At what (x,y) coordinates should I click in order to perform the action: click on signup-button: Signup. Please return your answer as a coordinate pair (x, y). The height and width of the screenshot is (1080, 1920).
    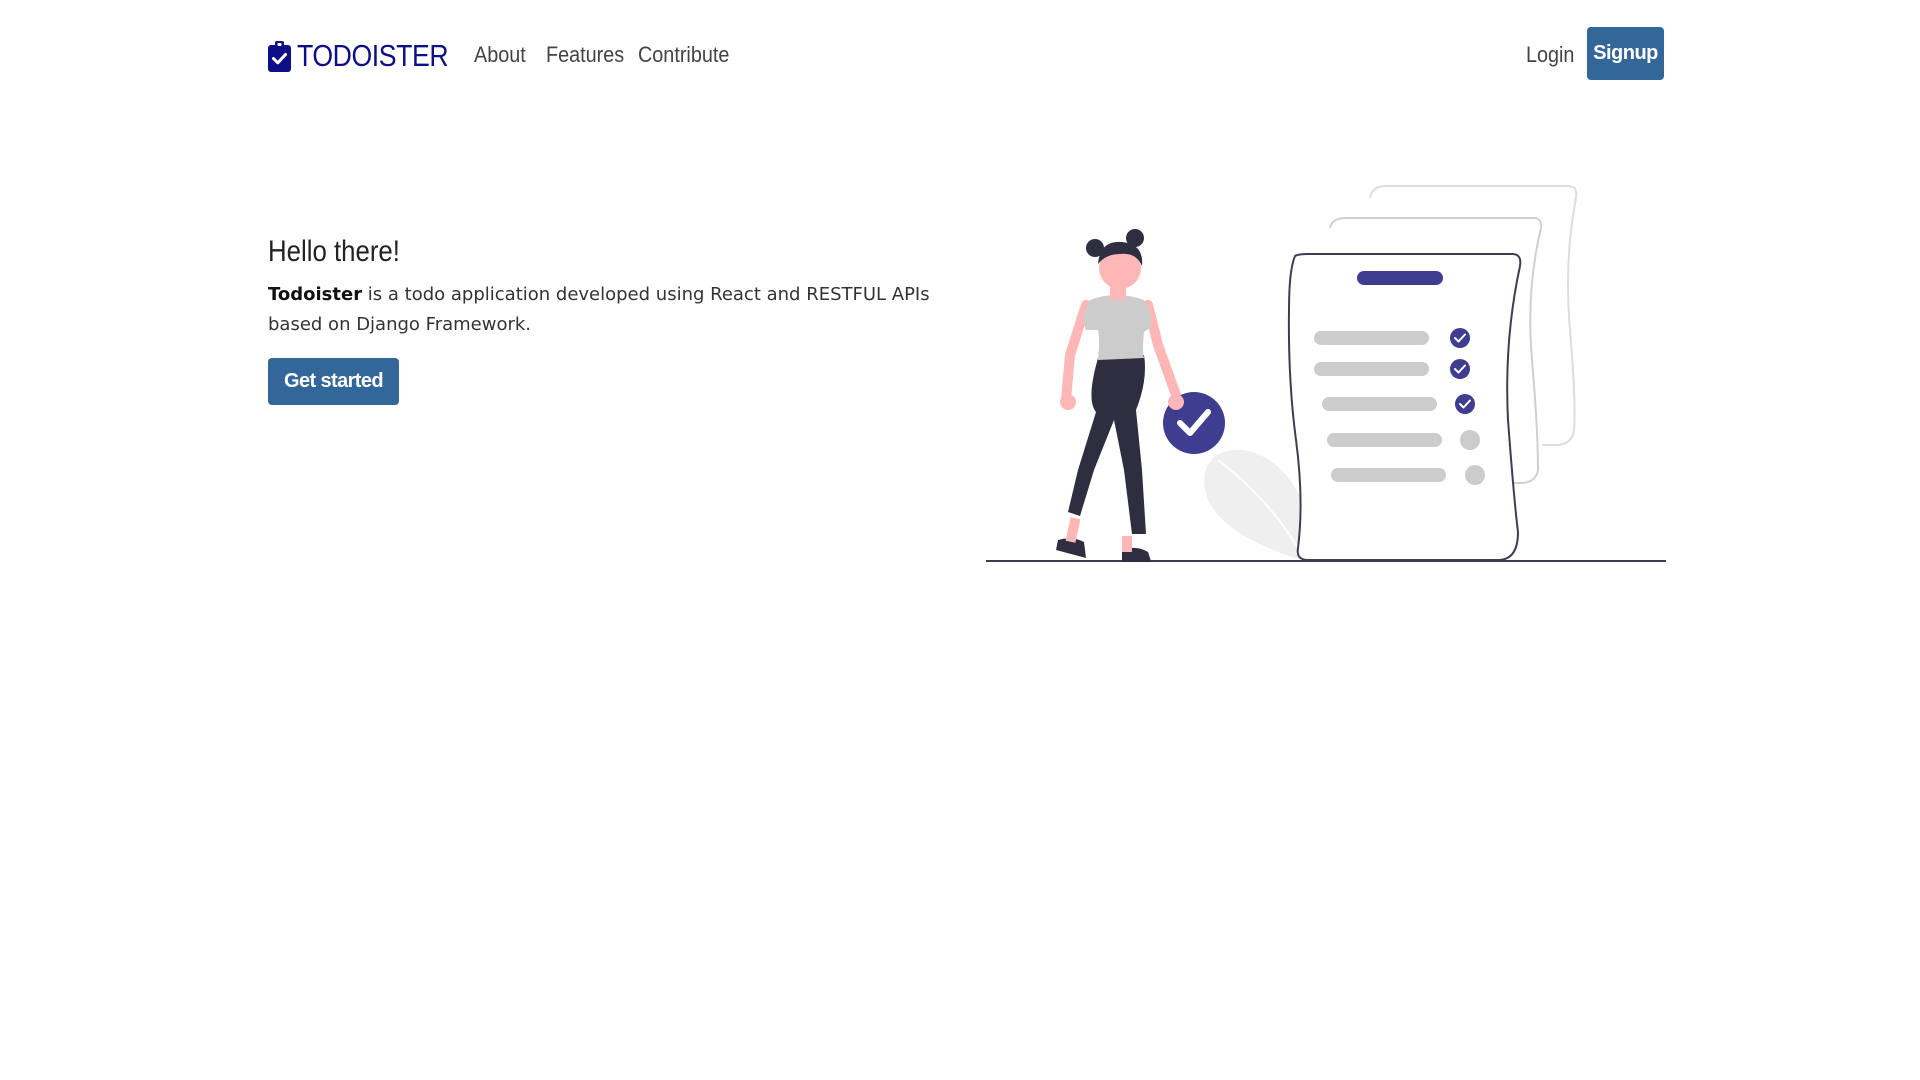
    Looking at the image, I should click on (1625, 53).